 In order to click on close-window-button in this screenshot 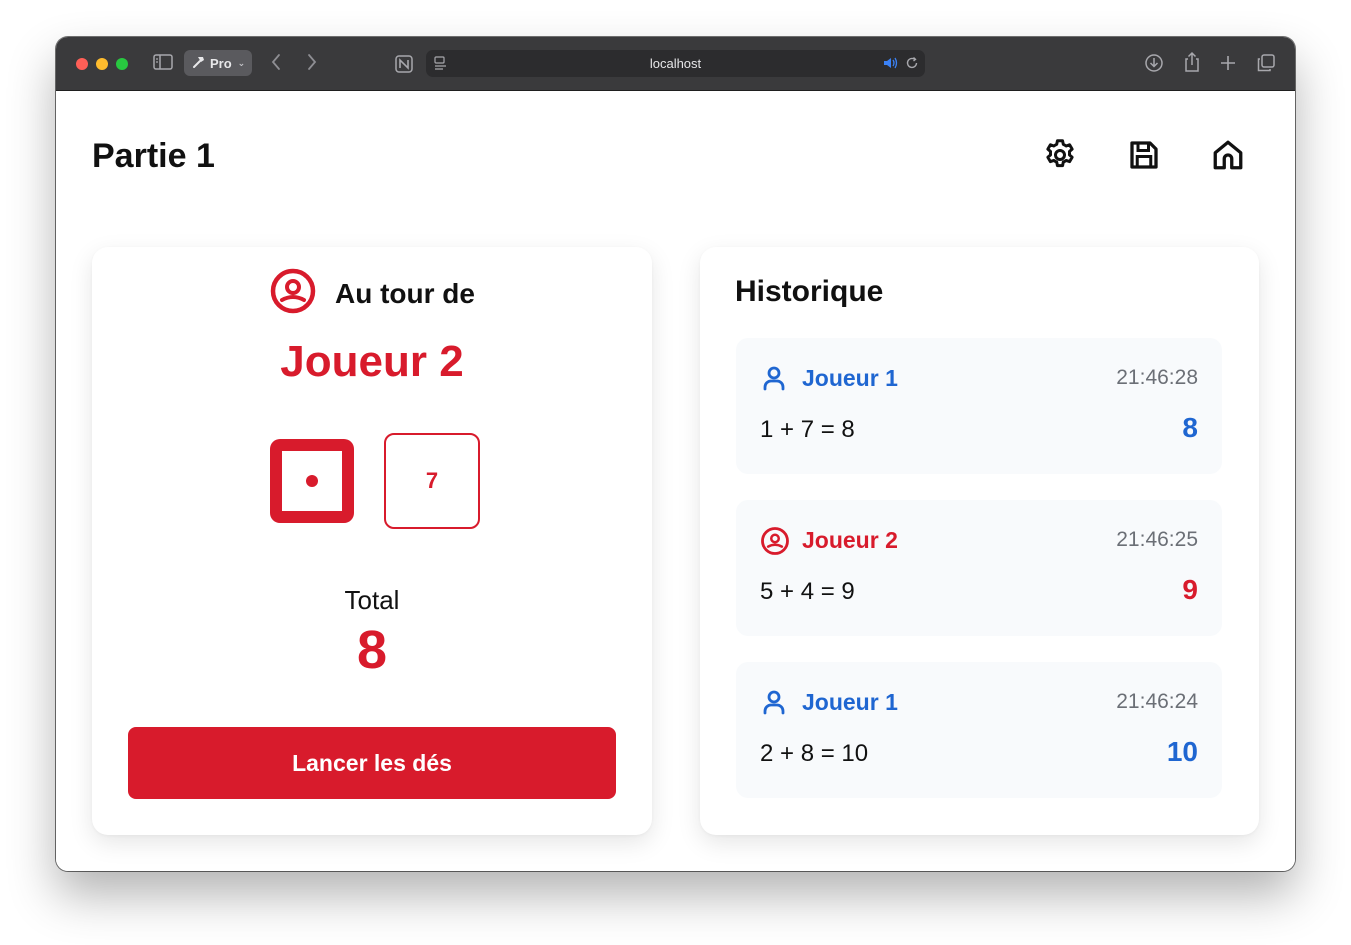, I will do `click(82, 64)`.